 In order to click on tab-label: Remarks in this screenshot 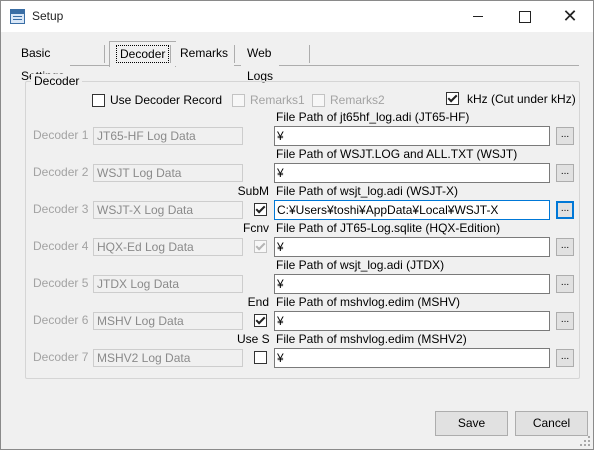, I will do `click(204, 53)`.